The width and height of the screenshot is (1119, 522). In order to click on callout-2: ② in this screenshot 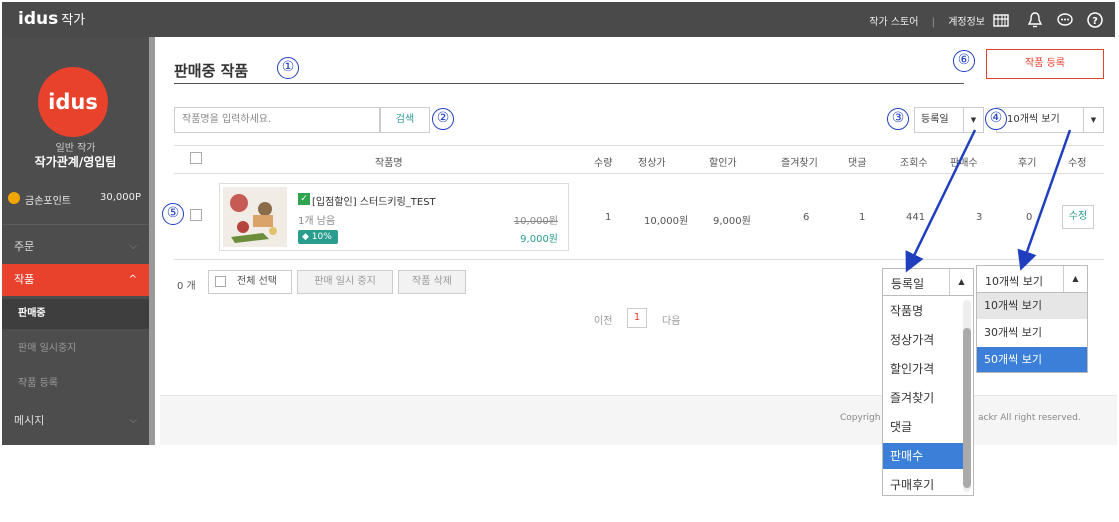, I will do `click(443, 119)`.